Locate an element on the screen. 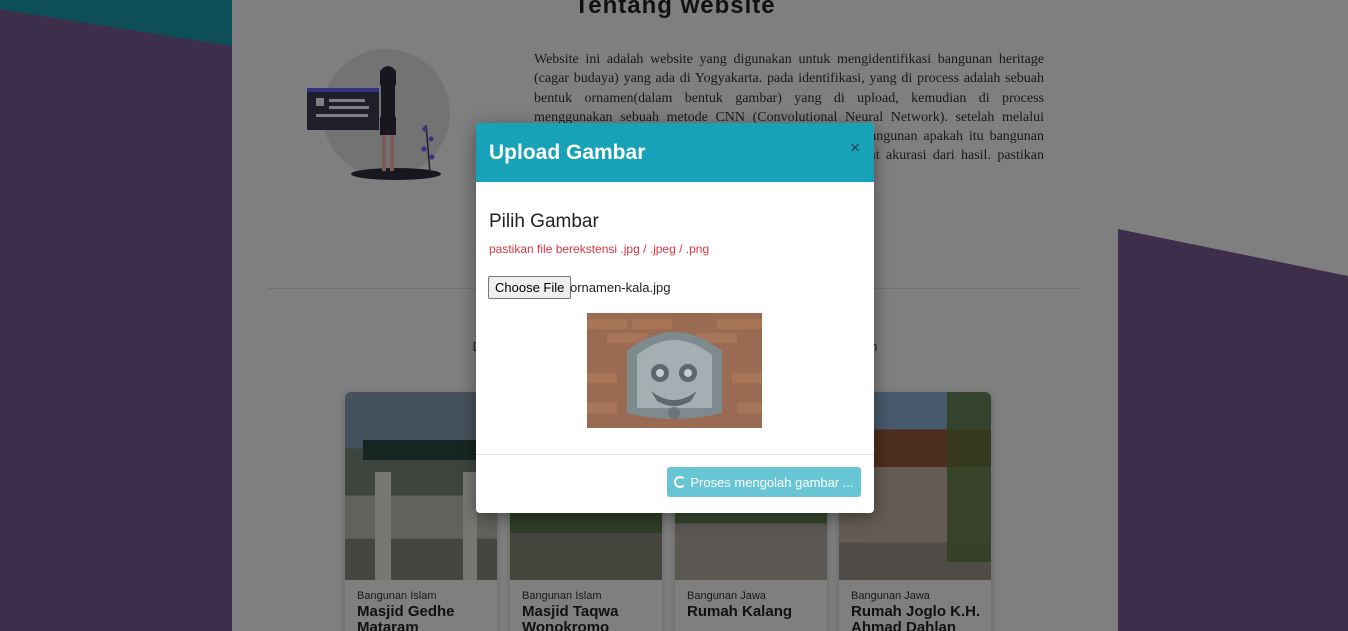 Image resolution: width=1348 pixels, height=631 pixels. modal-title: Upload Gambar is located at coordinates (567, 152).